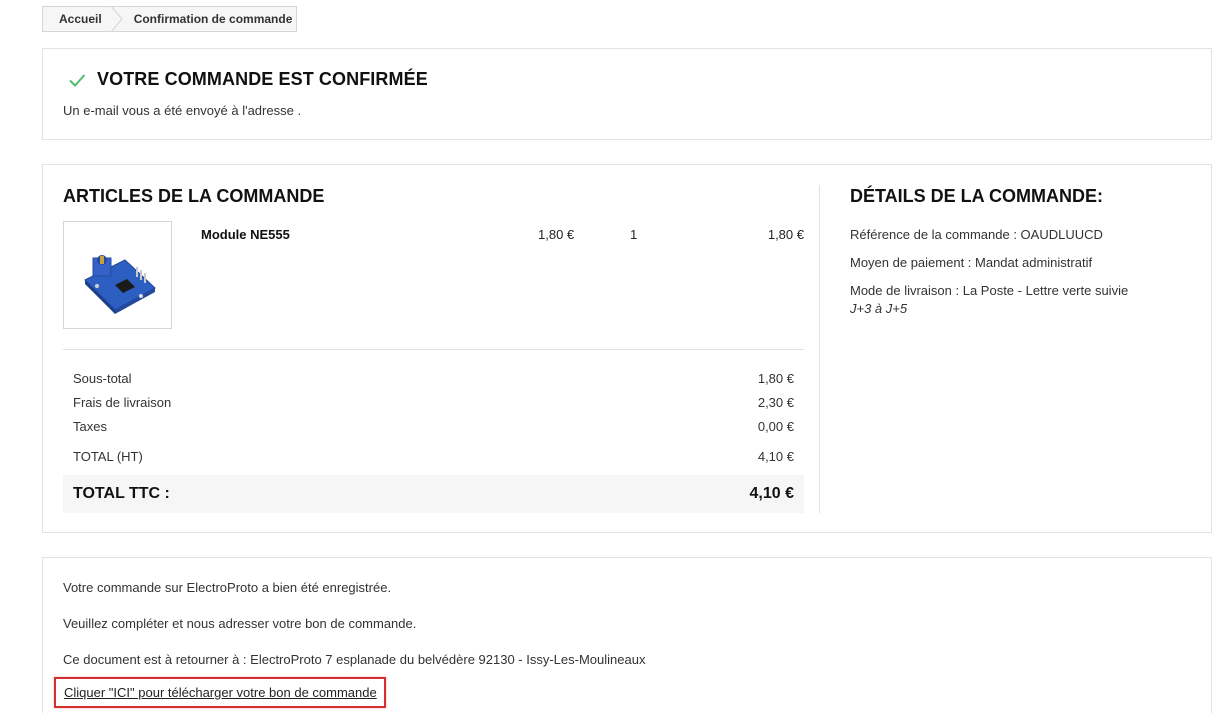  What do you see at coordinates (785, 234) in the screenshot?
I see `product-total-price: 1,80 €` at bounding box center [785, 234].